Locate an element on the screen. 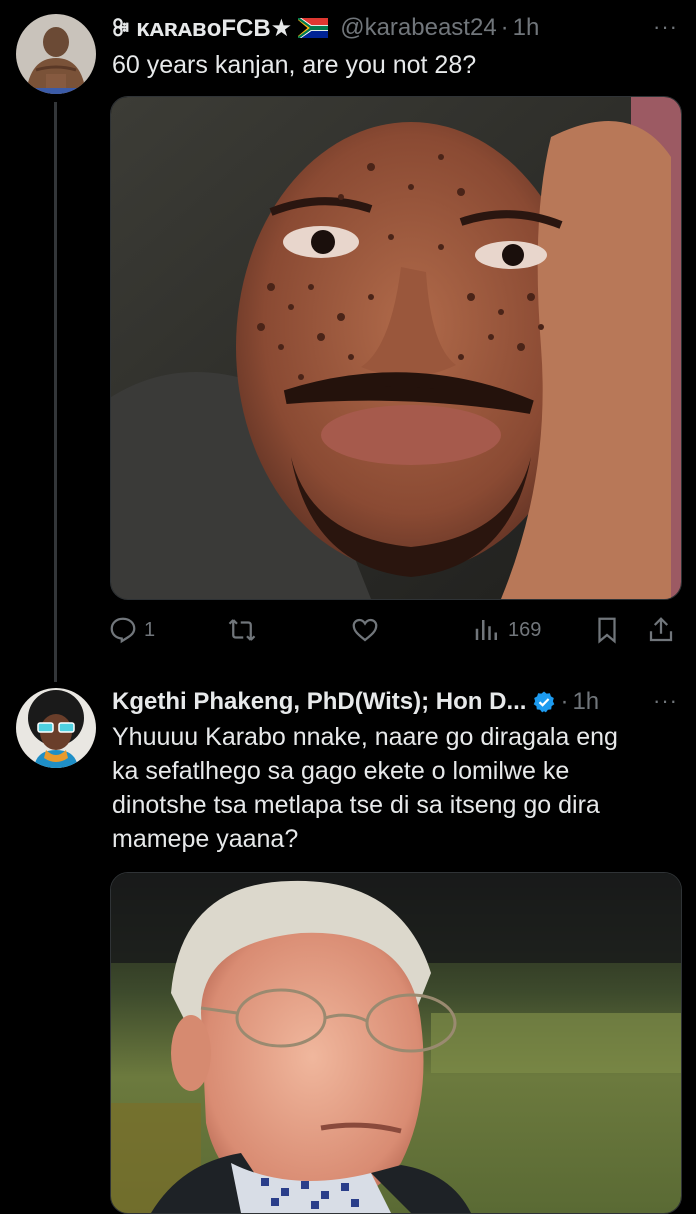 The width and height of the screenshot is (696, 1214). share-button is located at coordinates (661, 630).